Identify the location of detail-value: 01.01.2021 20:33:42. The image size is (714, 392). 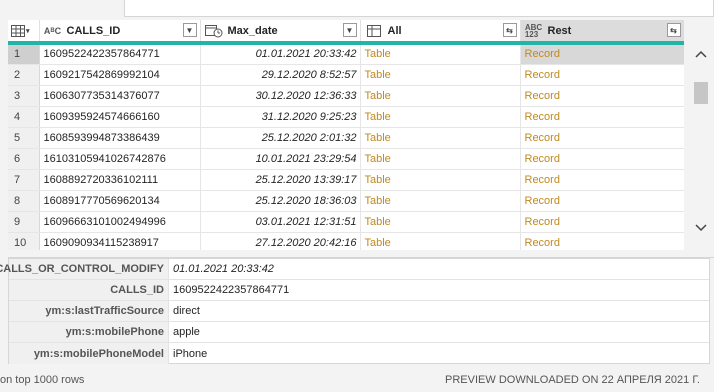
(223, 269).